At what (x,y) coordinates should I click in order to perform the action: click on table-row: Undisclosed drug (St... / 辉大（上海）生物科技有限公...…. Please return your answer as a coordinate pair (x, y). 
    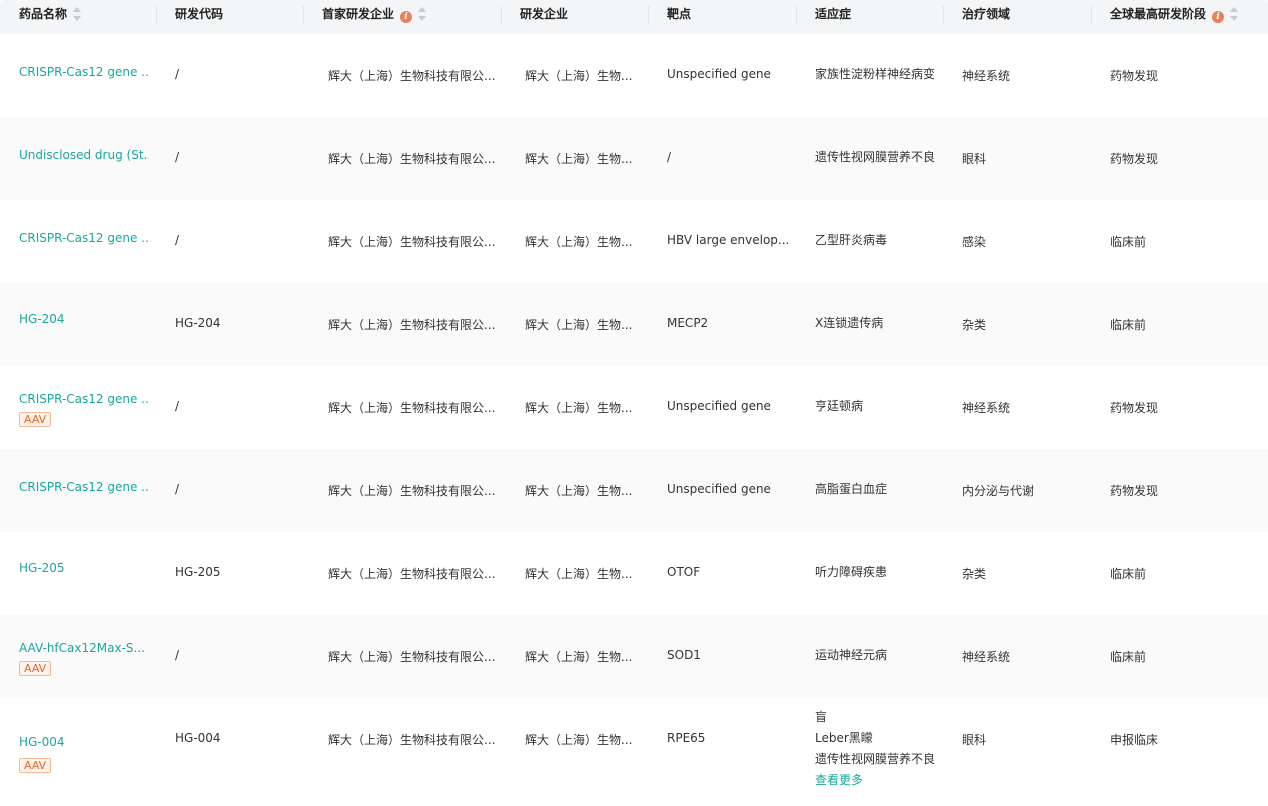
    Looking at the image, I should click on (634, 158).